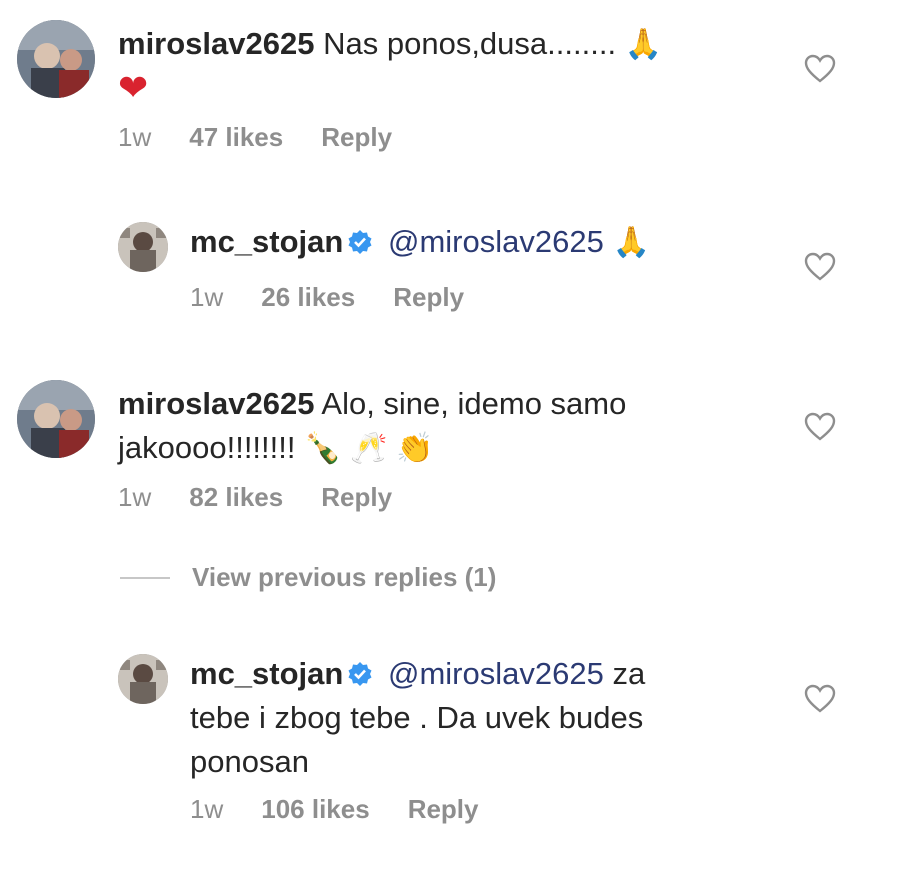 This screenshot has width=900, height=875. What do you see at coordinates (344, 577) in the screenshot?
I see `view-previous-replies-label: View previous replies (1)` at bounding box center [344, 577].